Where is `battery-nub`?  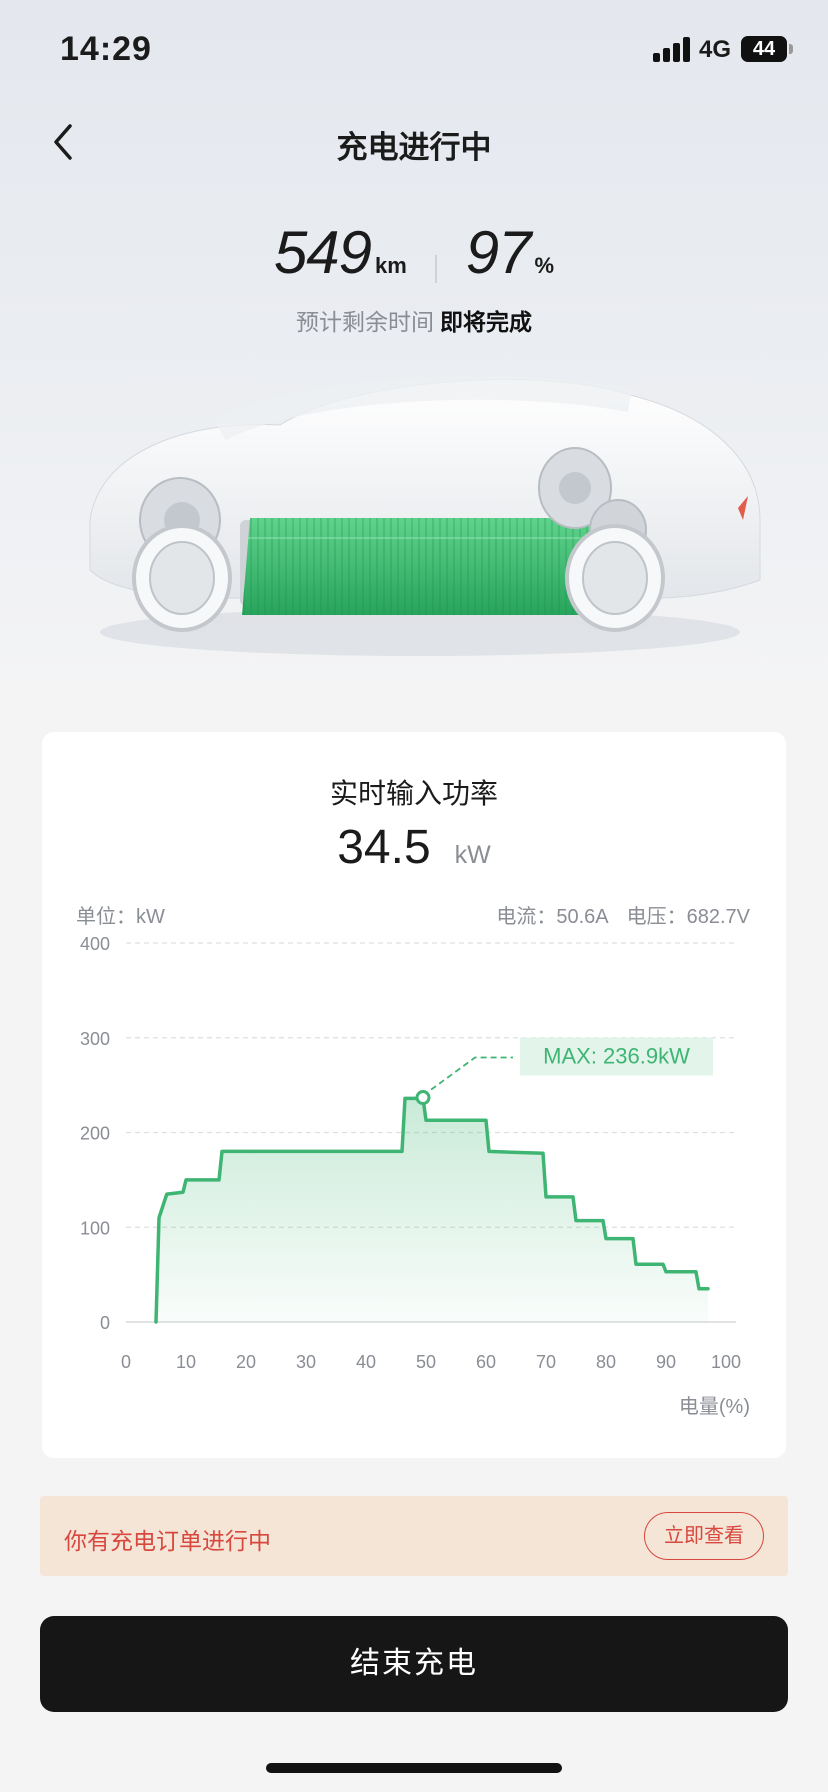 battery-nub is located at coordinates (791, 49).